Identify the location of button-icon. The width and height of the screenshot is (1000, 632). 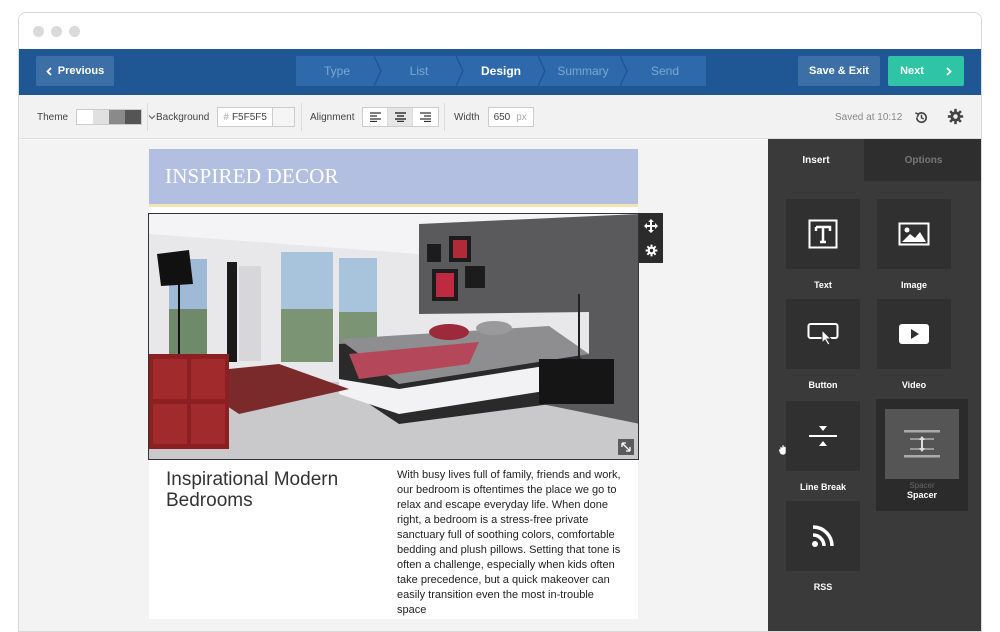
(823, 334).